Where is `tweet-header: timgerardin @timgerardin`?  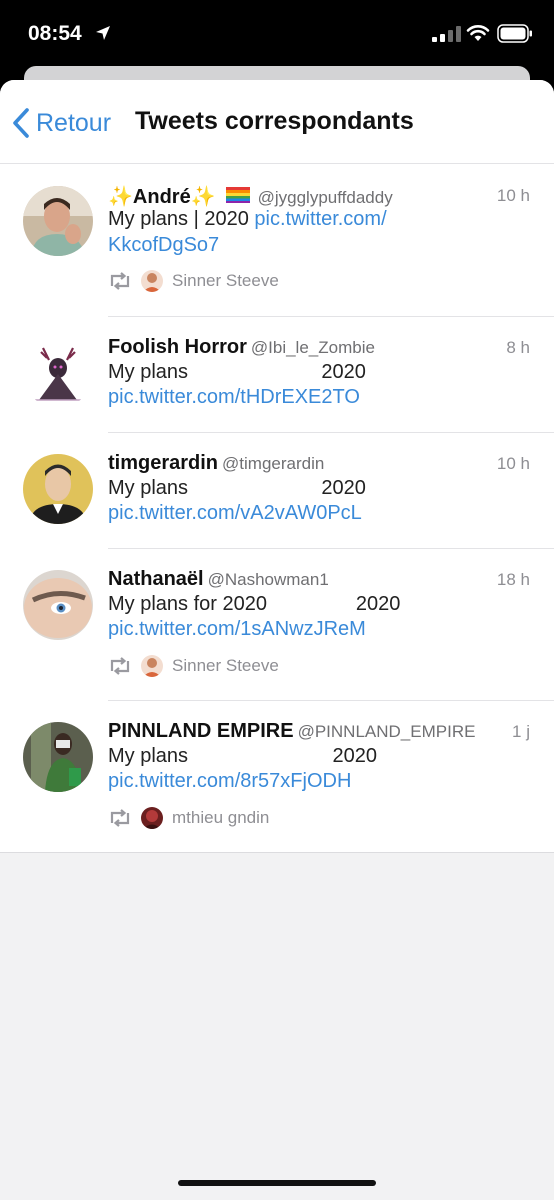 tweet-header: timgerardin @timgerardin is located at coordinates (216, 463).